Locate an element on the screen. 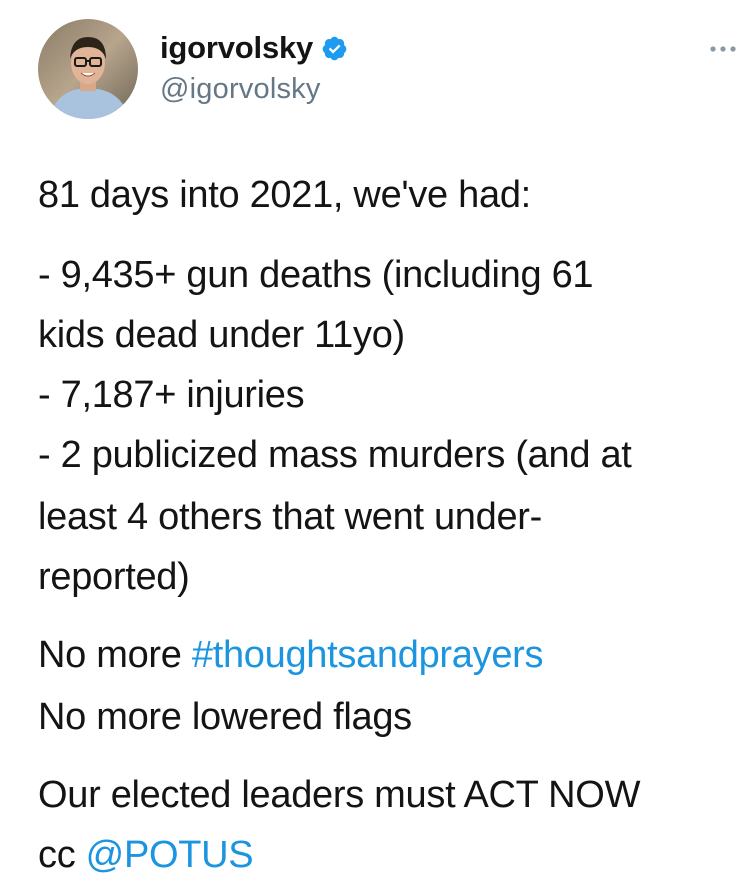  cc-prefix: cc is located at coordinates (62, 855).